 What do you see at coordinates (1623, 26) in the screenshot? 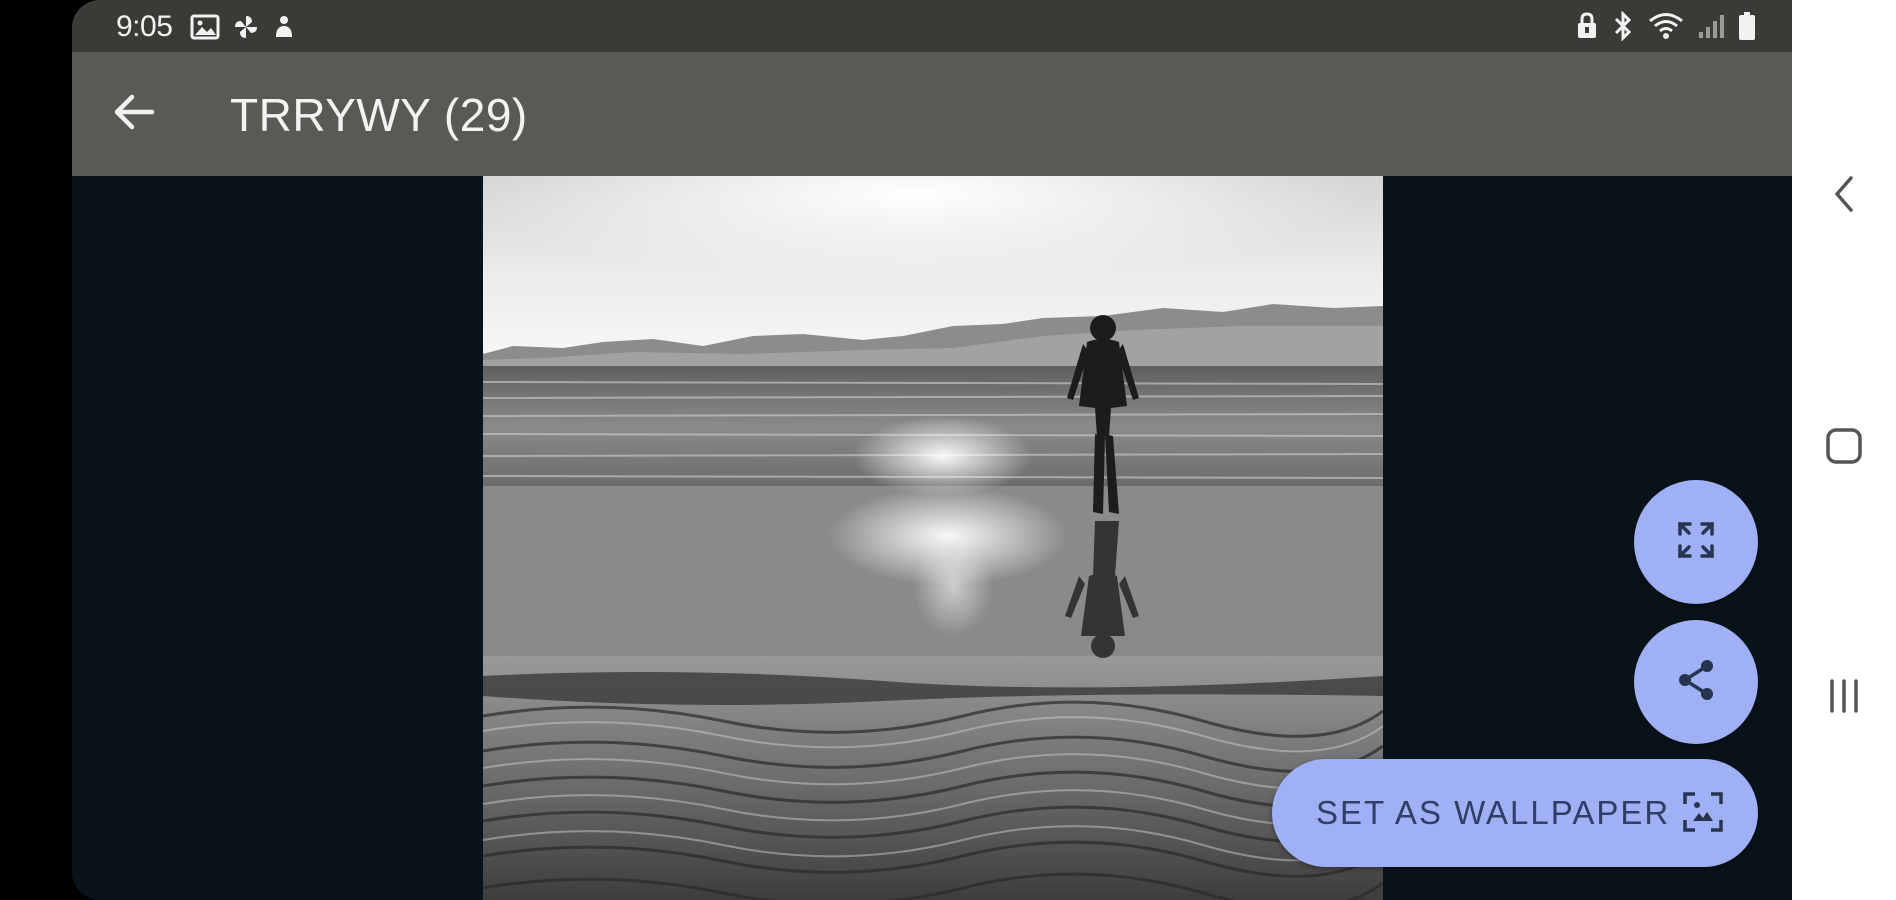
I see `bluetooth-icon` at bounding box center [1623, 26].